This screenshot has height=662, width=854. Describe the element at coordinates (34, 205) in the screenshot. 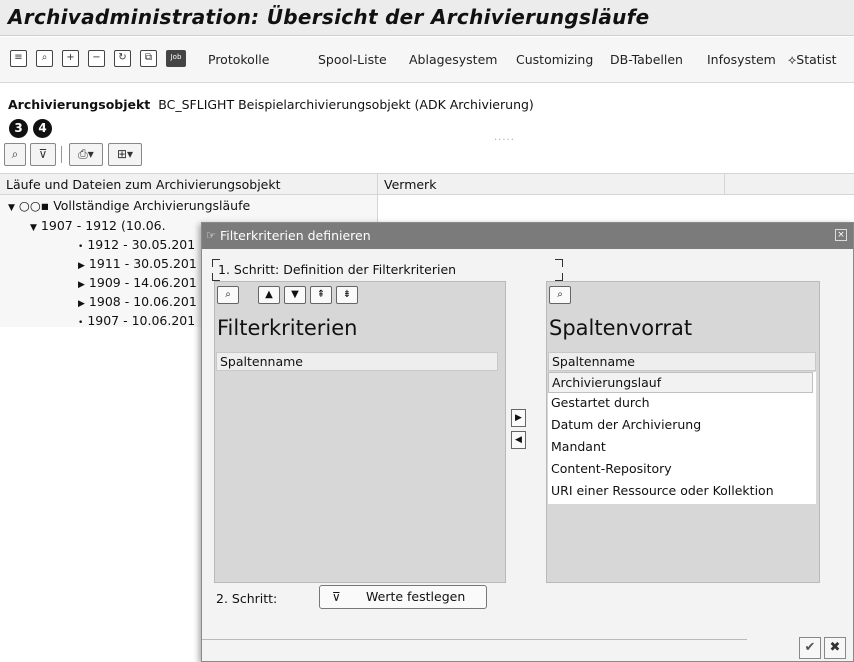

I see `tree-node-icon: ○○▪` at that location.